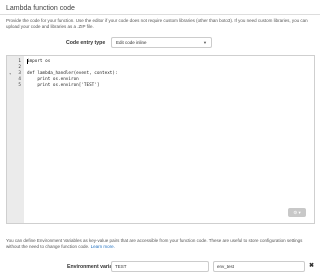 Image resolution: width=320 pixels, height=274 pixels. What do you see at coordinates (39, 61) in the screenshot?
I see `code-line: import os` at bounding box center [39, 61].